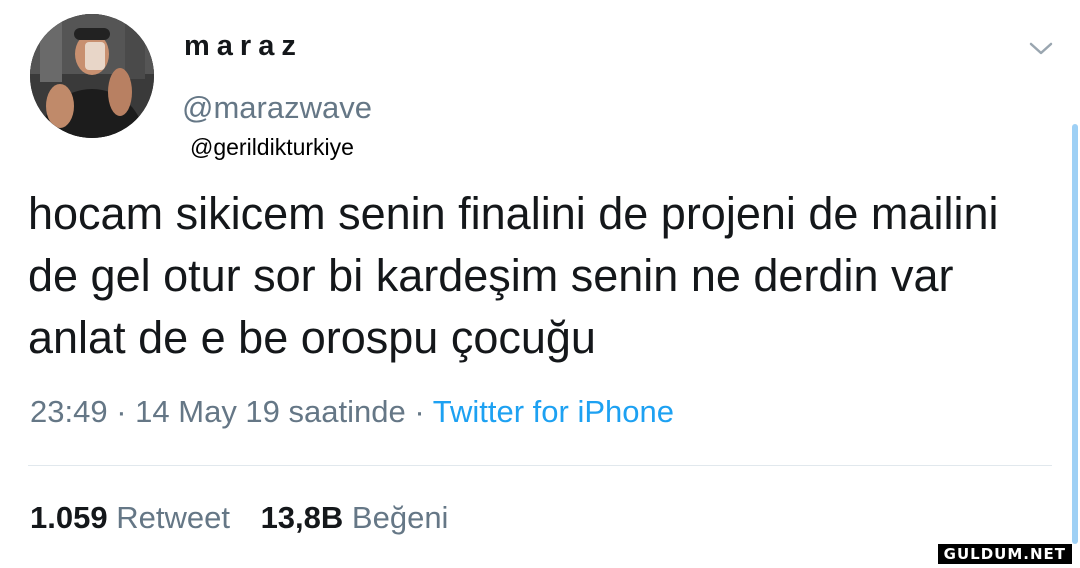 Image resolution: width=1080 pixels, height=568 pixels. What do you see at coordinates (277, 108) in the screenshot?
I see `user-handle: @marazwave` at bounding box center [277, 108].